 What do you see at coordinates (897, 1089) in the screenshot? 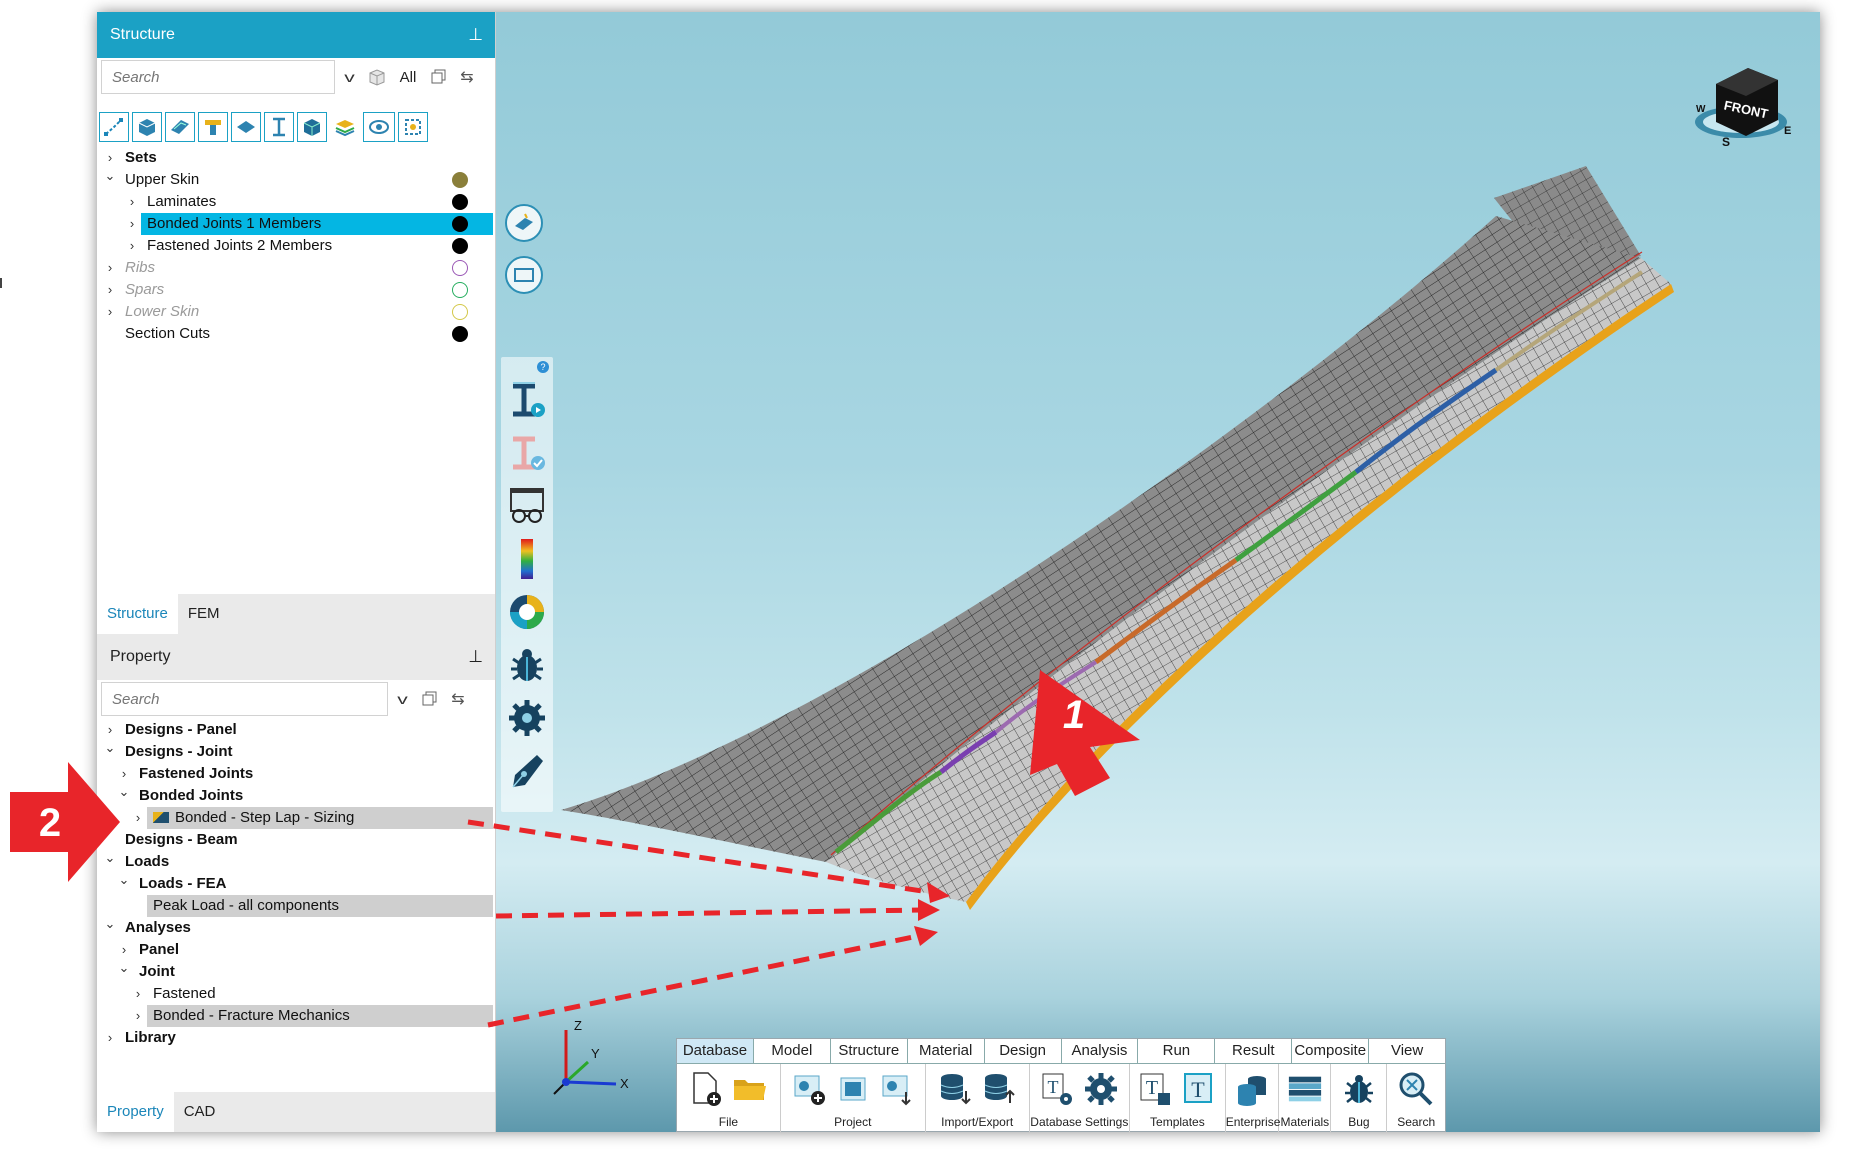
I see `export-project-icon` at bounding box center [897, 1089].